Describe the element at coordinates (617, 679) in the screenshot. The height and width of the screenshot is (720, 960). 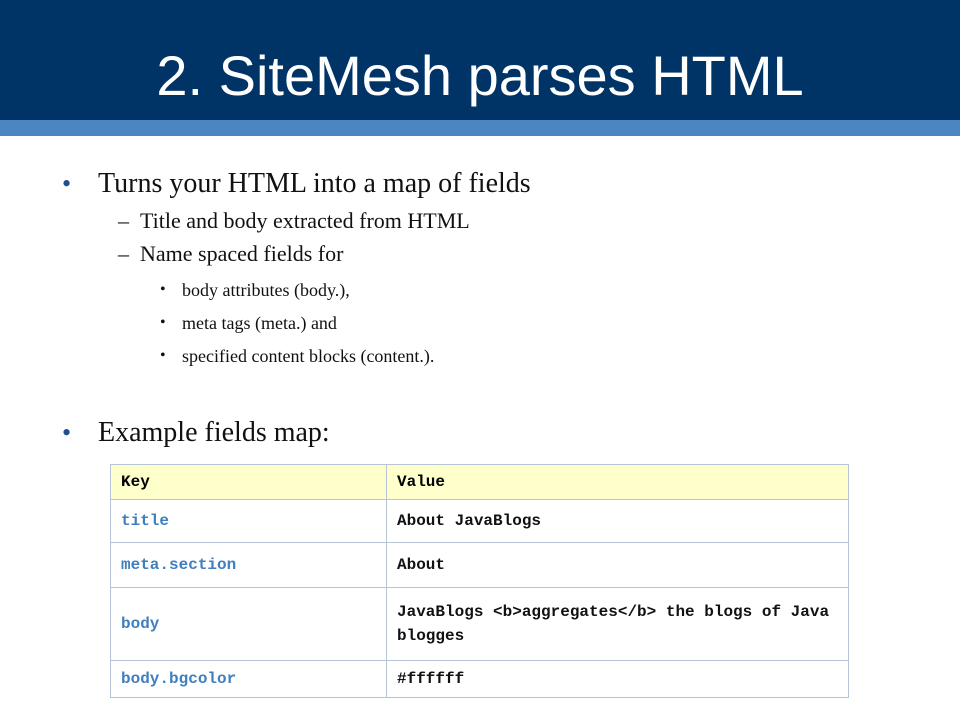
I see `value-cell: #ffffff` at that location.